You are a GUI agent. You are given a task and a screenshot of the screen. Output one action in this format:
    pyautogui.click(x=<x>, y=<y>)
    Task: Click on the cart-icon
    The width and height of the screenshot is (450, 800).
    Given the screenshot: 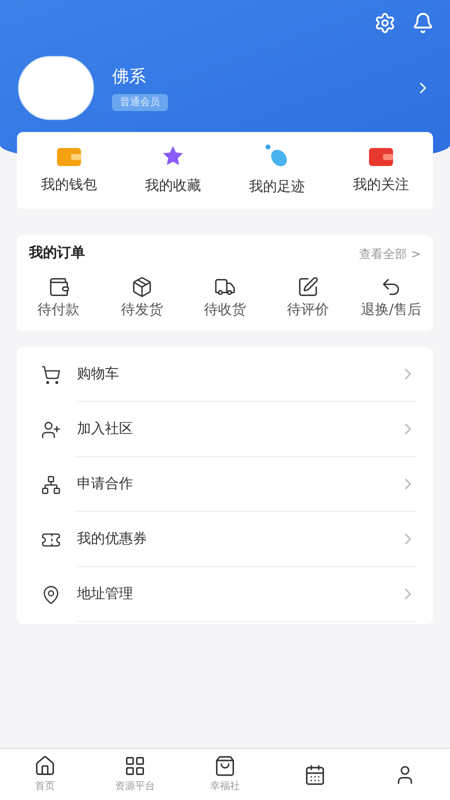 What is the action you would take?
    pyautogui.click(x=51, y=374)
    